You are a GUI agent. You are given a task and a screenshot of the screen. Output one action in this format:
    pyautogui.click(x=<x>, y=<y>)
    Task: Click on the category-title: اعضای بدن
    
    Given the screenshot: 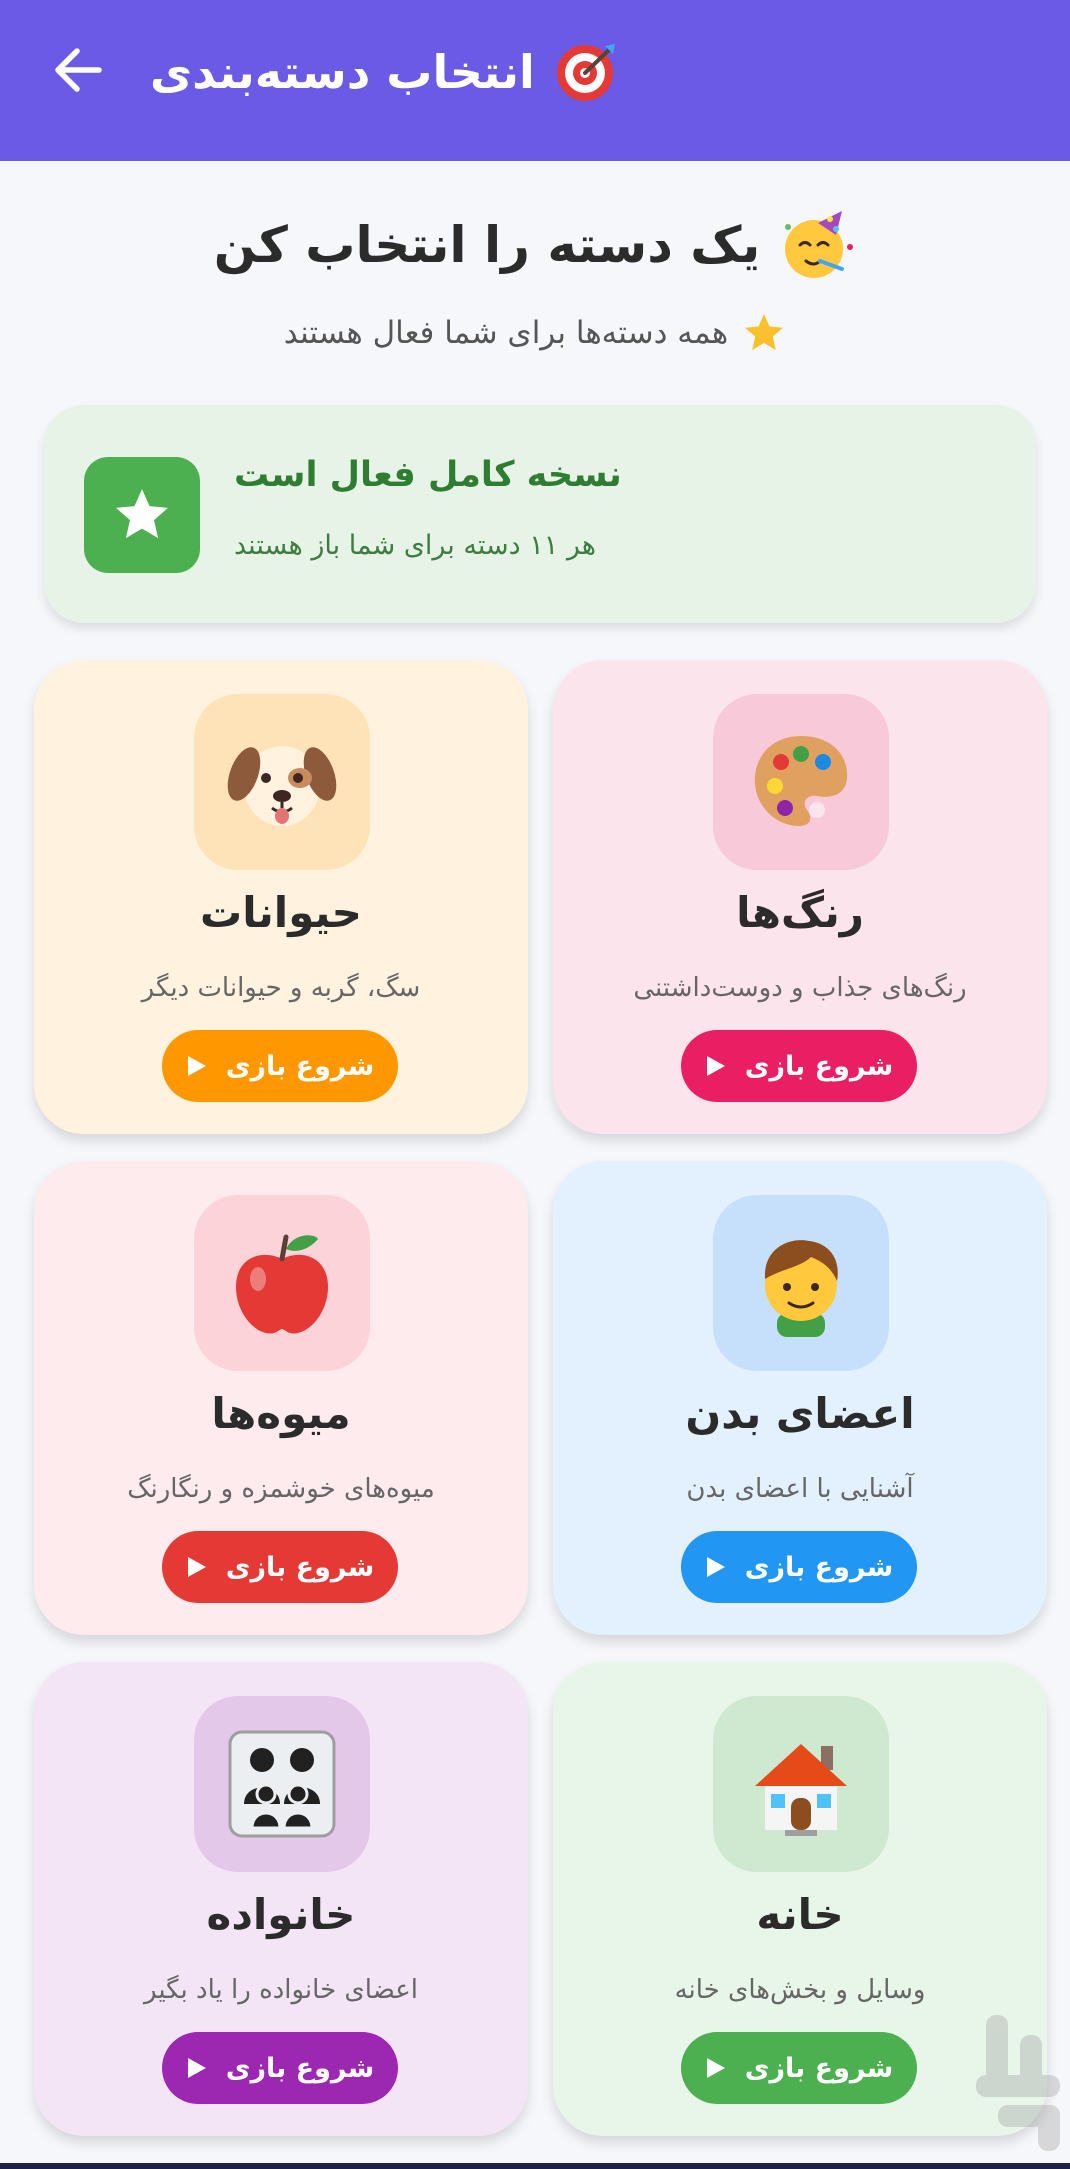 What is the action you would take?
    pyautogui.click(x=800, y=1413)
    